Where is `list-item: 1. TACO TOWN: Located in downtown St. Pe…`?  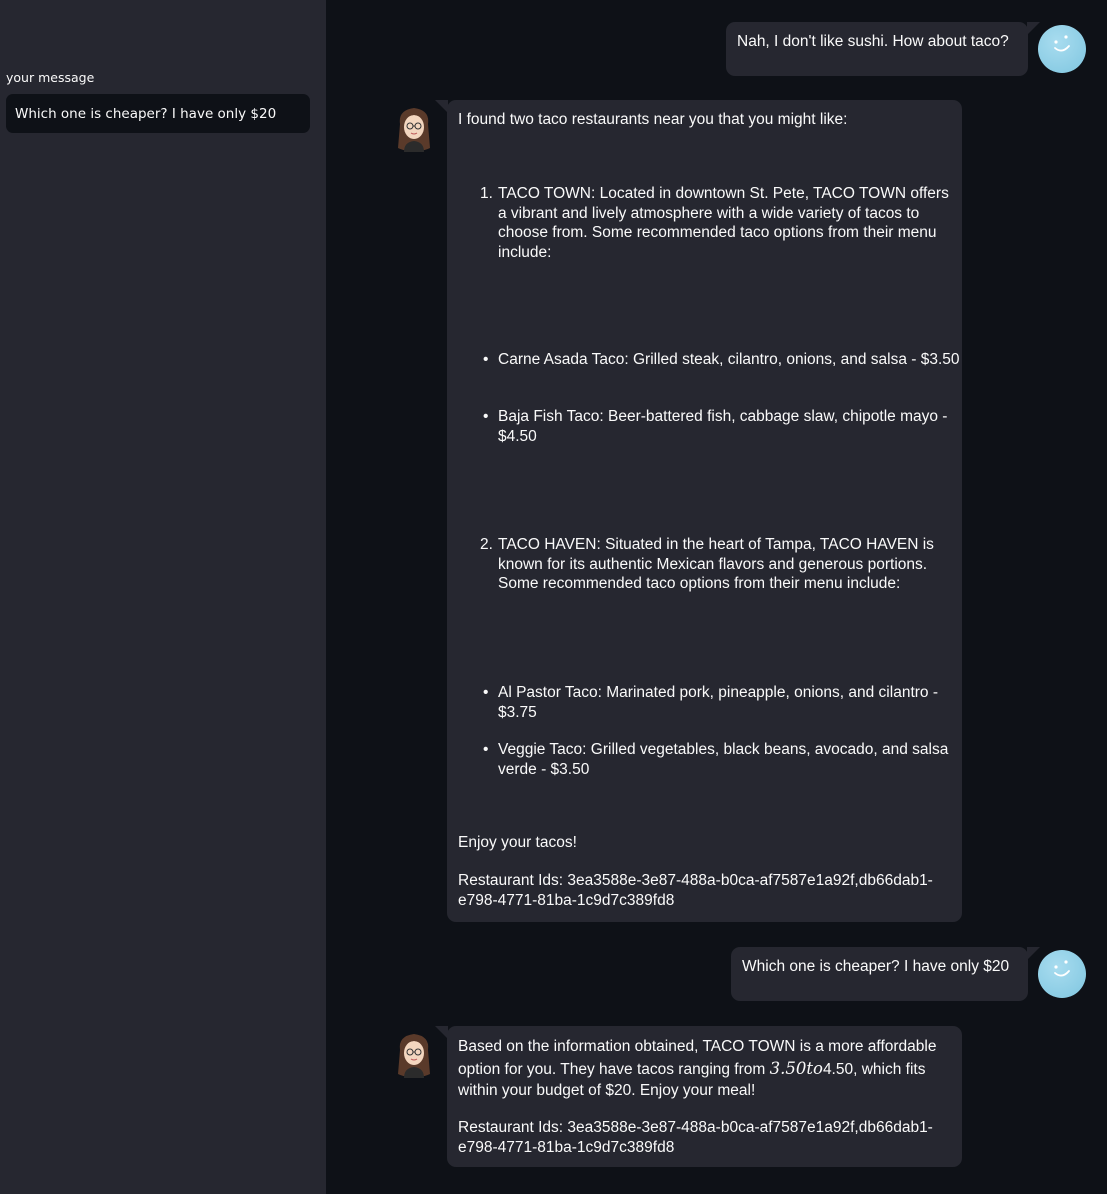
list-item: 1. TACO TOWN: Located in downtown St. Pe… is located at coordinates (714, 223).